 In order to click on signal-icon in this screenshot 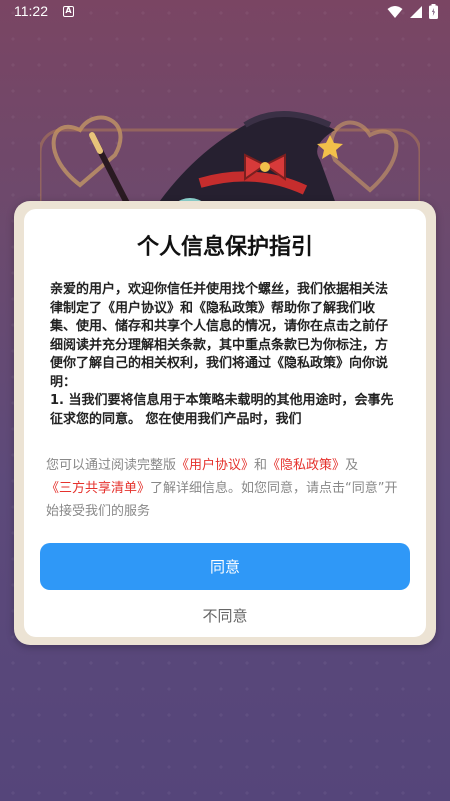, I will do `click(416, 11)`.